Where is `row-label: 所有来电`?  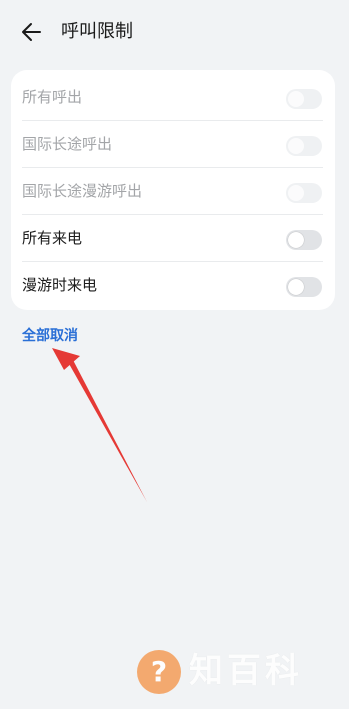 row-label: 所有来电 is located at coordinates (52, 238).